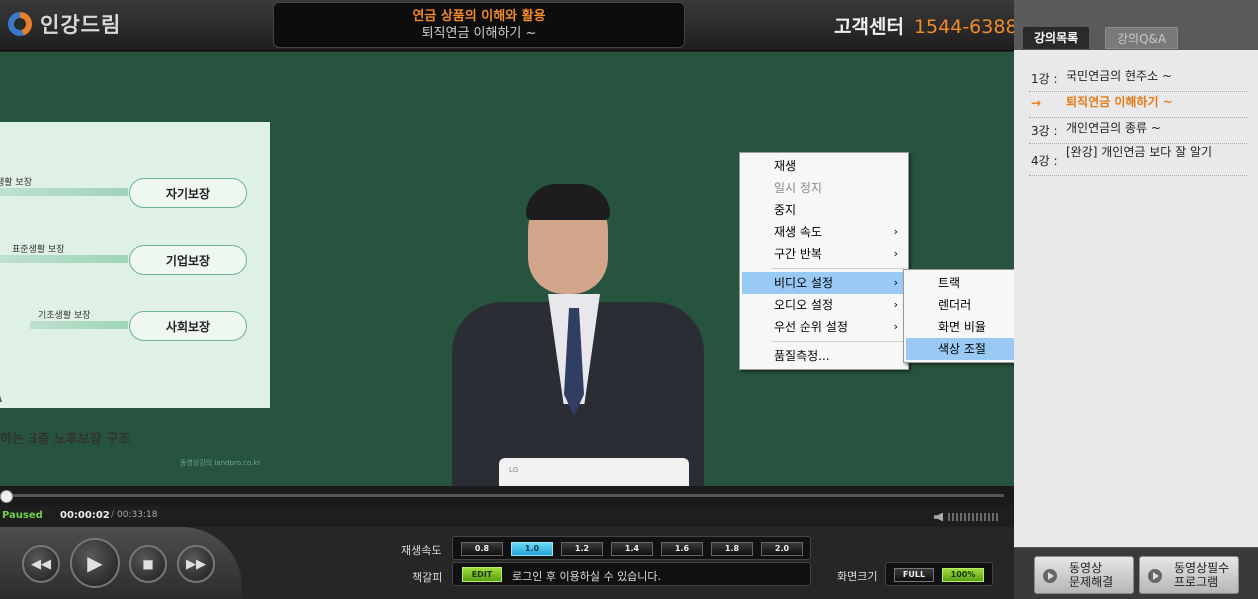 Image resolution: width=1258 pixels, height=599 pixels. I want to click on required-program-button: 동영상필수 프로그램, so click(1189, 575).